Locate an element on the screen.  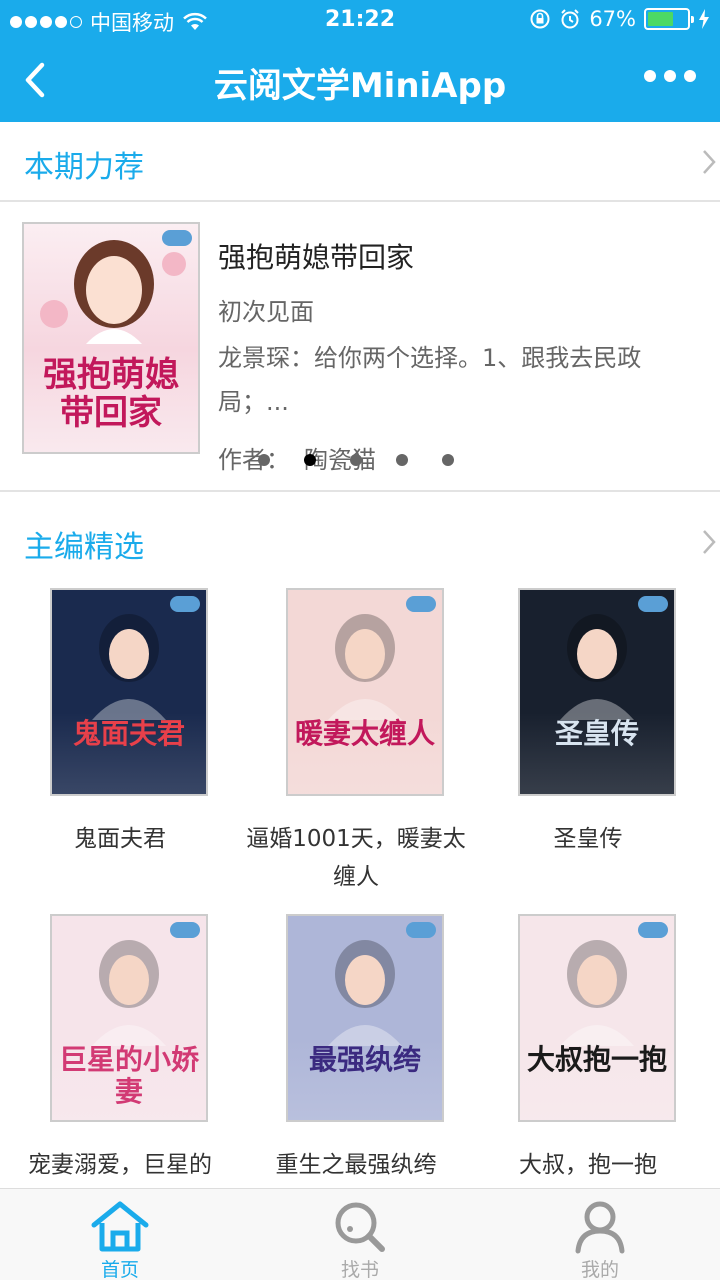
tab-profile-label: 我的 is located at coordinates (599, 1269).